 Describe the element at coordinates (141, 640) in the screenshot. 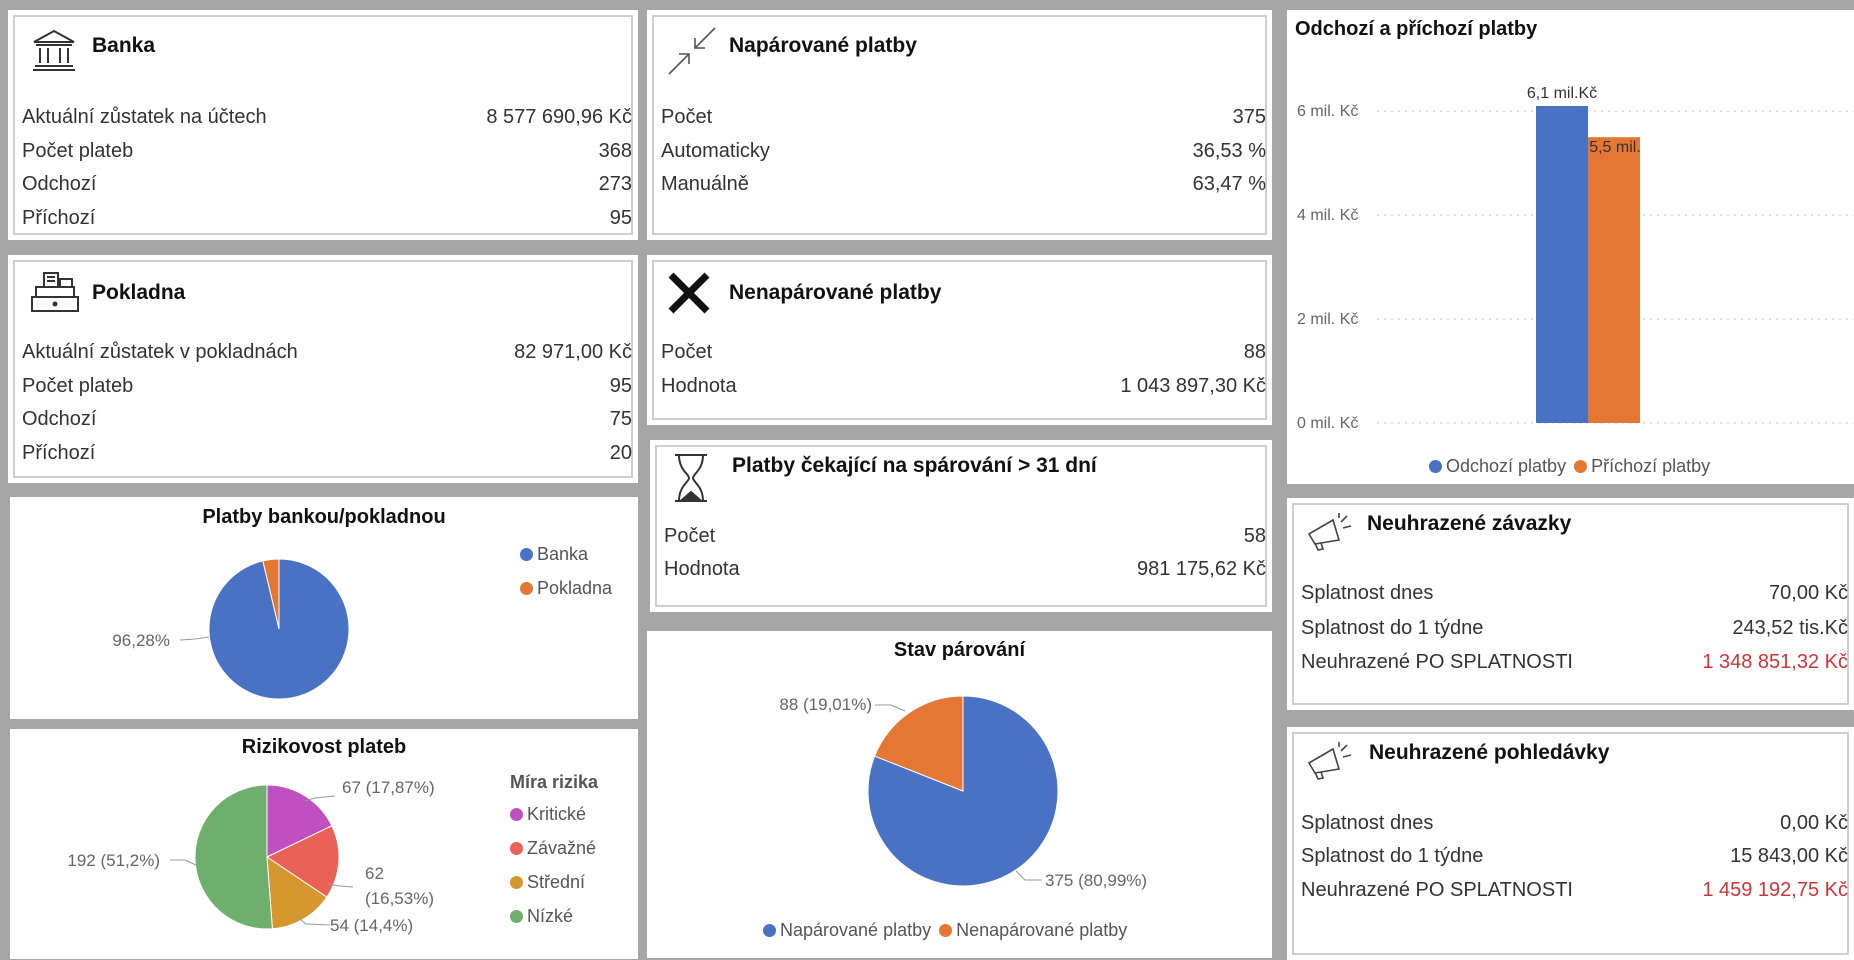

I see `data-label-banka: 96,28%` at that location.